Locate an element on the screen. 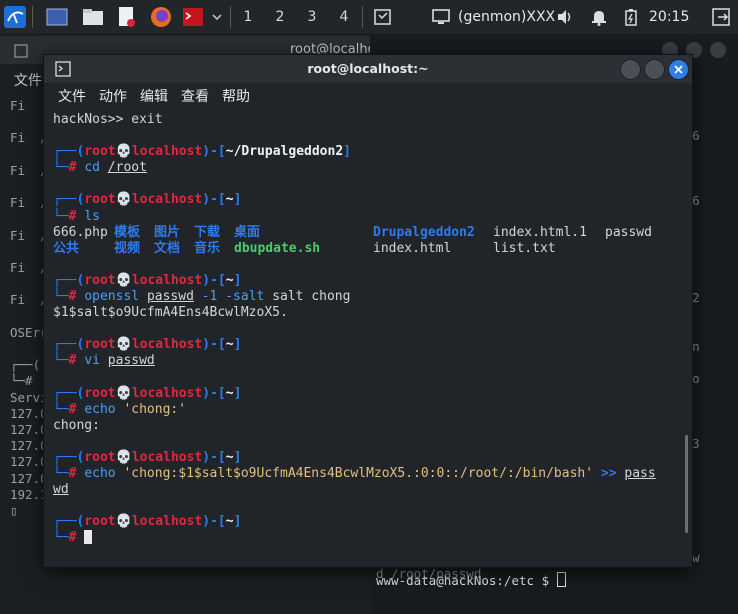 This screenshot has width=738, height=614. text-cursor is located at coordinates (88, 537).